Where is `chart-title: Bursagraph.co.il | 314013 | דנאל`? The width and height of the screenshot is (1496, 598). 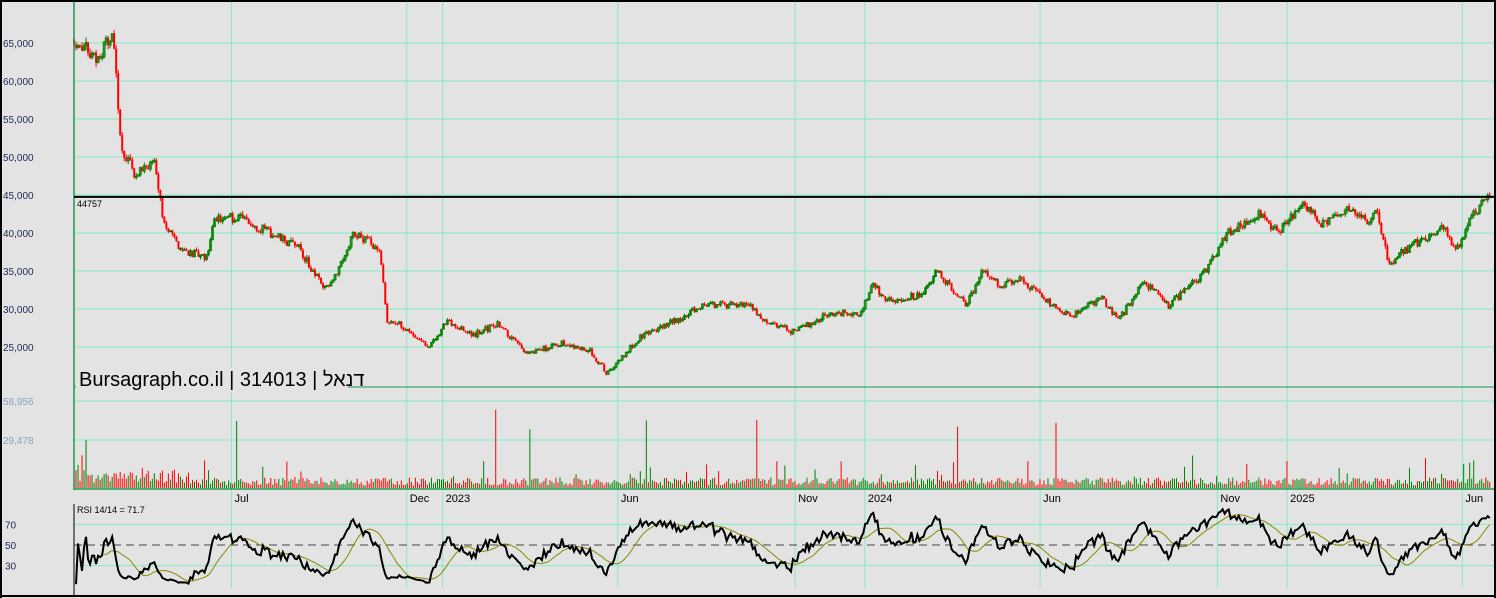 chart-title: Bursagraph.co.il | 314013 | דנאל is located at coordinates (222, 380).